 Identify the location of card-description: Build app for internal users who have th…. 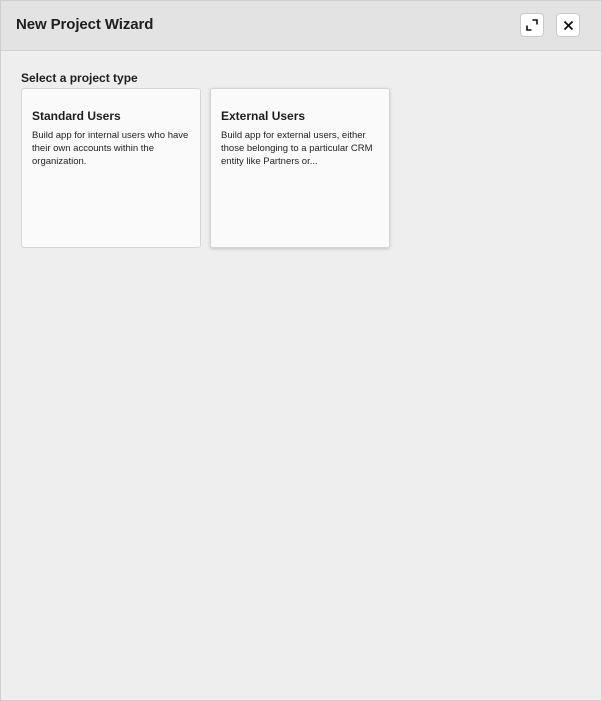
(110, 148).